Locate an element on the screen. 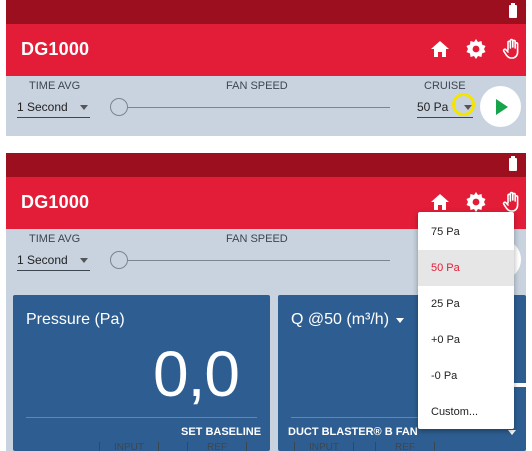 The image size is (532, 451). highlight-ring is located at coordinates (463, 104).